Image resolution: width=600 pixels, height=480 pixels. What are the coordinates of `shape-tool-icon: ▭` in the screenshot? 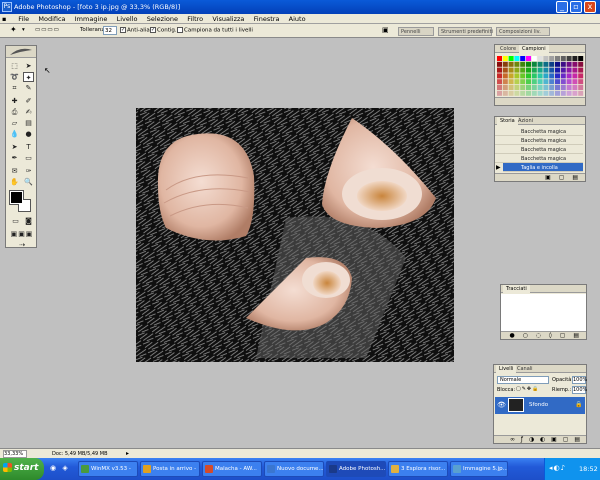 It's located at (28, 158).